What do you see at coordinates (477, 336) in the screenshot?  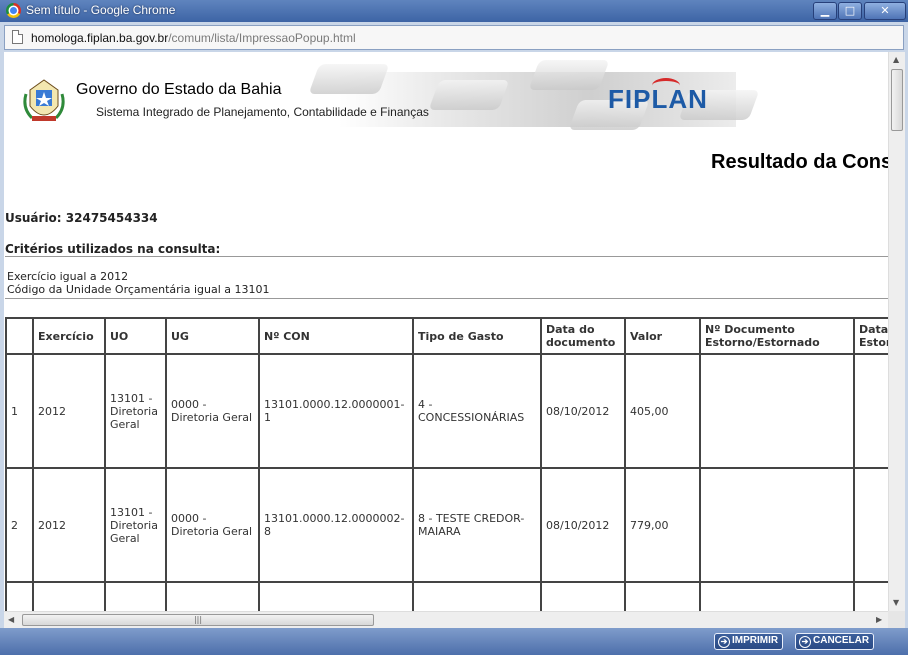 I see `column-header-tipo-gasto: Tipo de Gasto` at bounding box center [477, 336].